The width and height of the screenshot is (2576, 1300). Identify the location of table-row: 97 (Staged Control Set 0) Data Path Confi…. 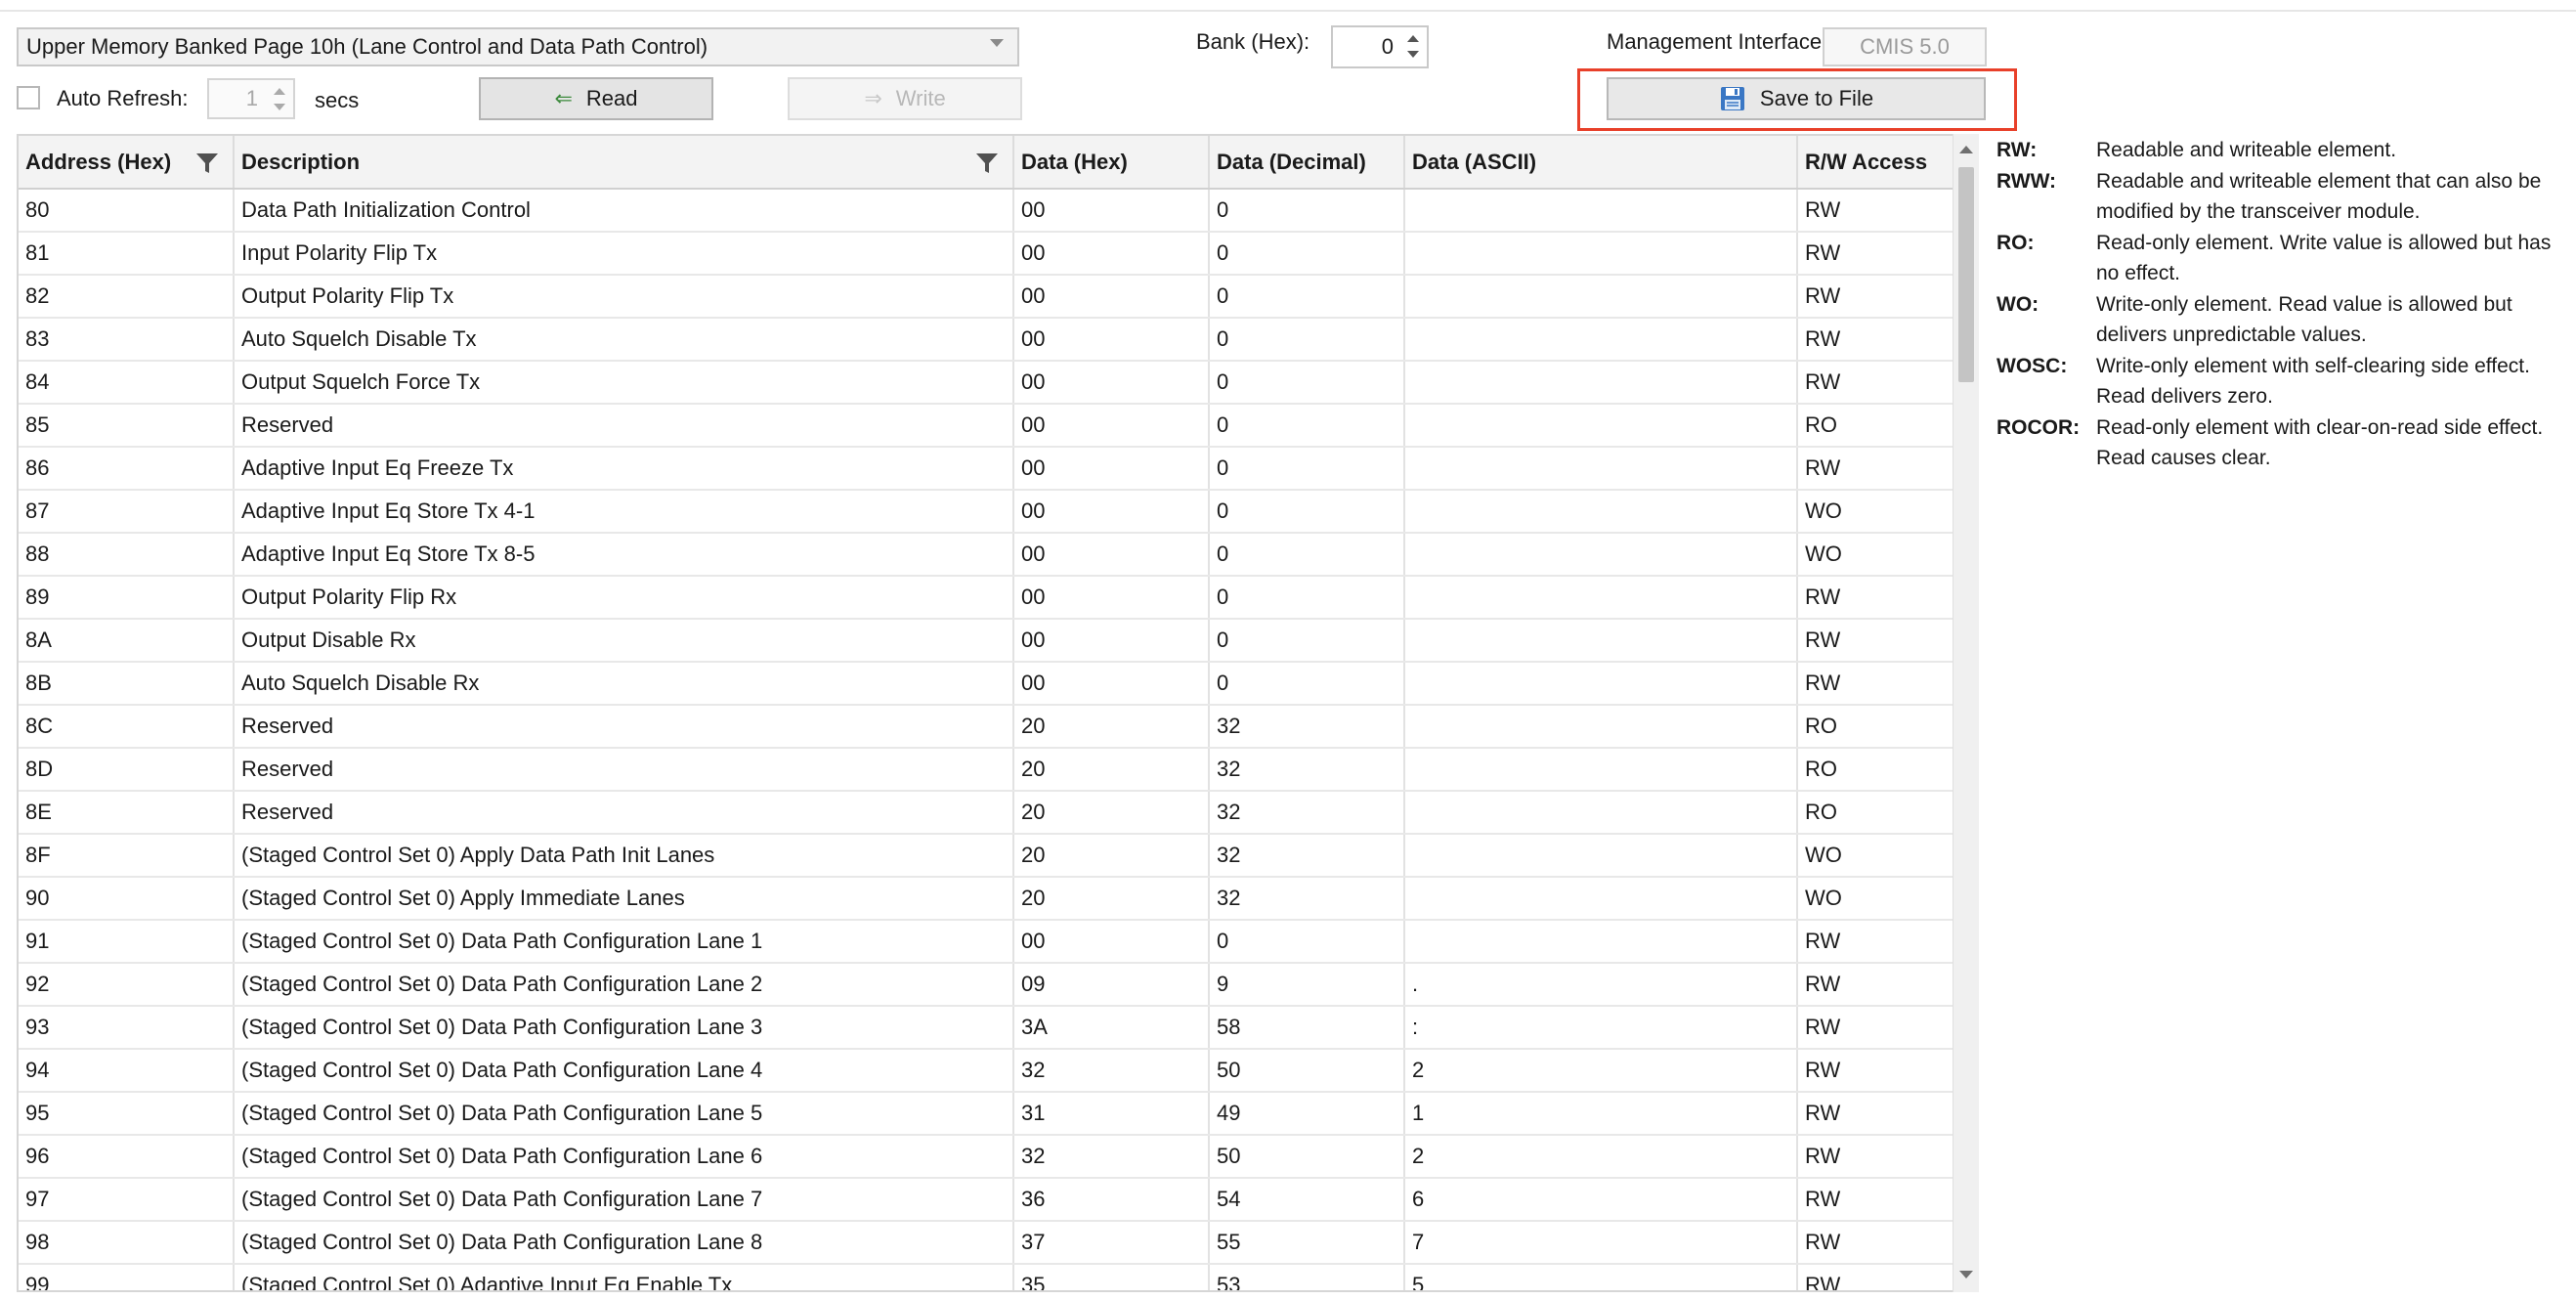
(991, 1200).